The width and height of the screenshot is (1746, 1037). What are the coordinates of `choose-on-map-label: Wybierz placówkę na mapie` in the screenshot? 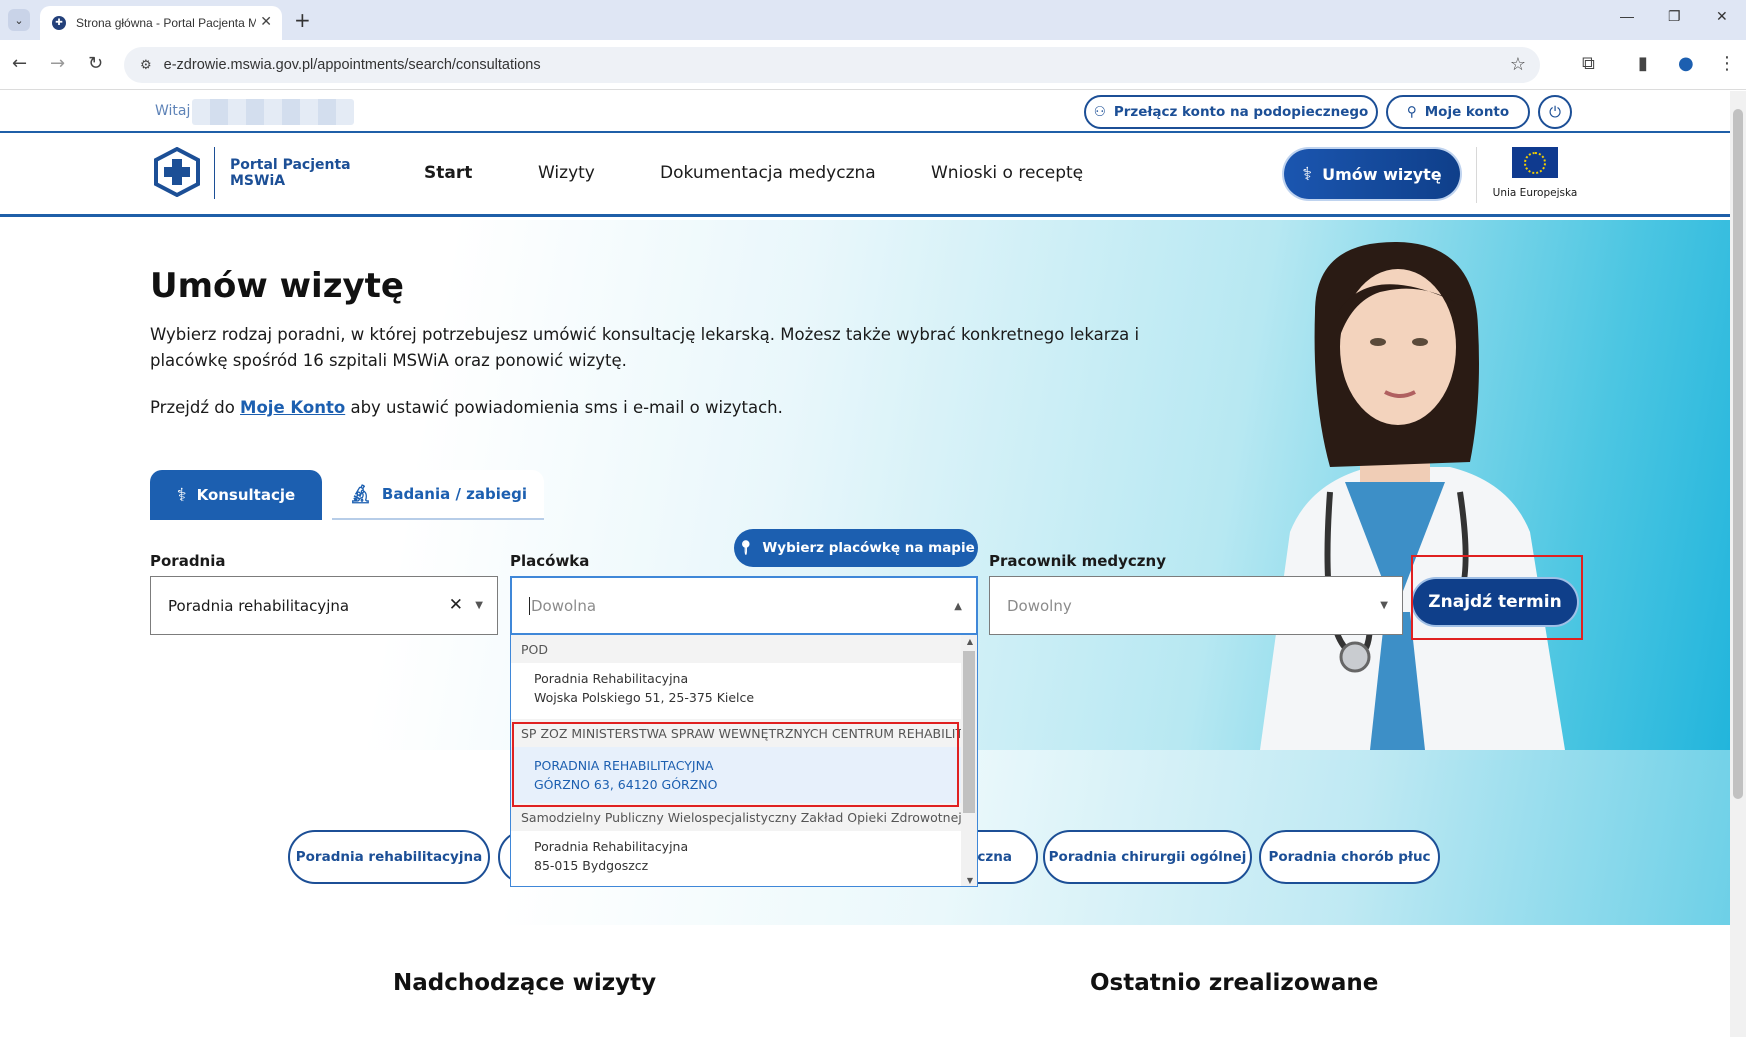 It's located at (868, 548).